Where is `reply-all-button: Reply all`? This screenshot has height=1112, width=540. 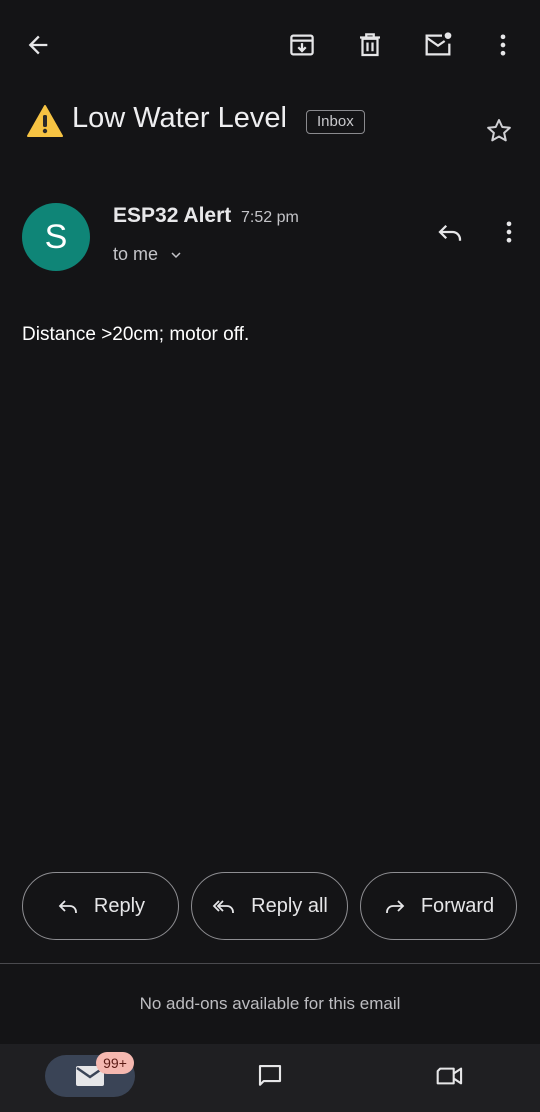
reply-all-button: Reply all is located at coordinates (269, 906).